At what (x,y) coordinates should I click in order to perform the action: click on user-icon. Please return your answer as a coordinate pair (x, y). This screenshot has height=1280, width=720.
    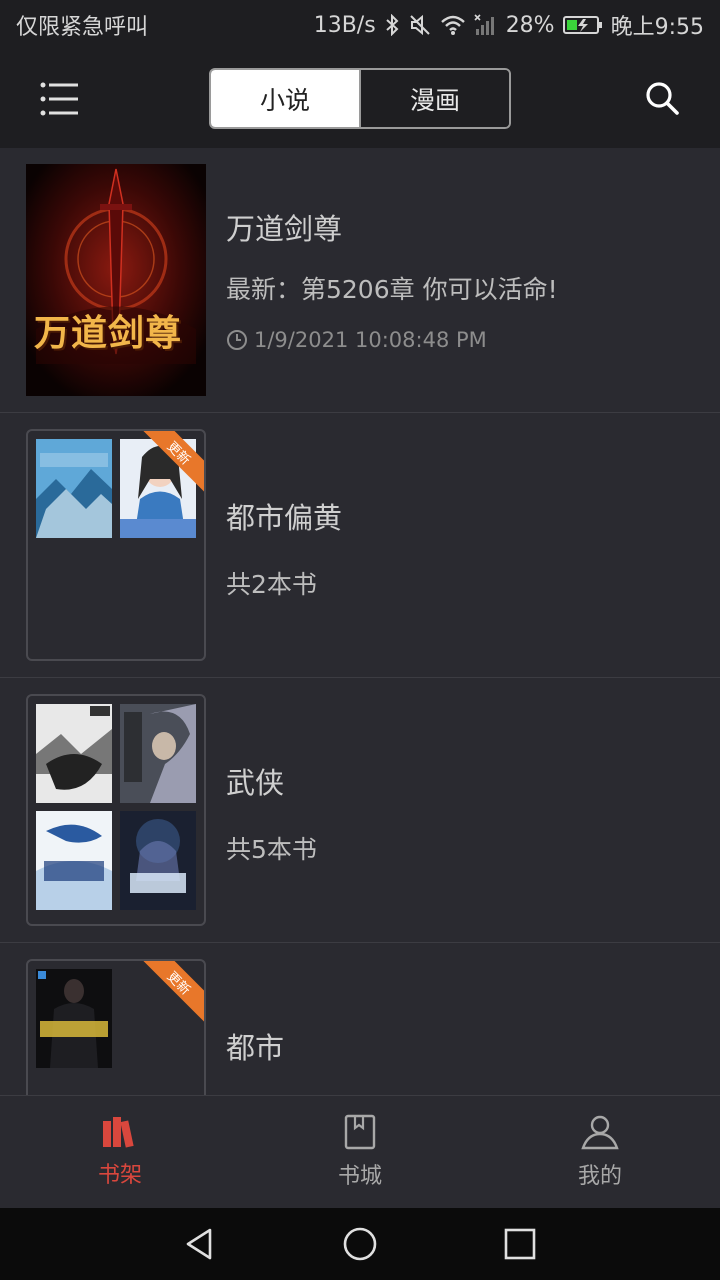
    Looking at the image, I should click on (600, 1132).